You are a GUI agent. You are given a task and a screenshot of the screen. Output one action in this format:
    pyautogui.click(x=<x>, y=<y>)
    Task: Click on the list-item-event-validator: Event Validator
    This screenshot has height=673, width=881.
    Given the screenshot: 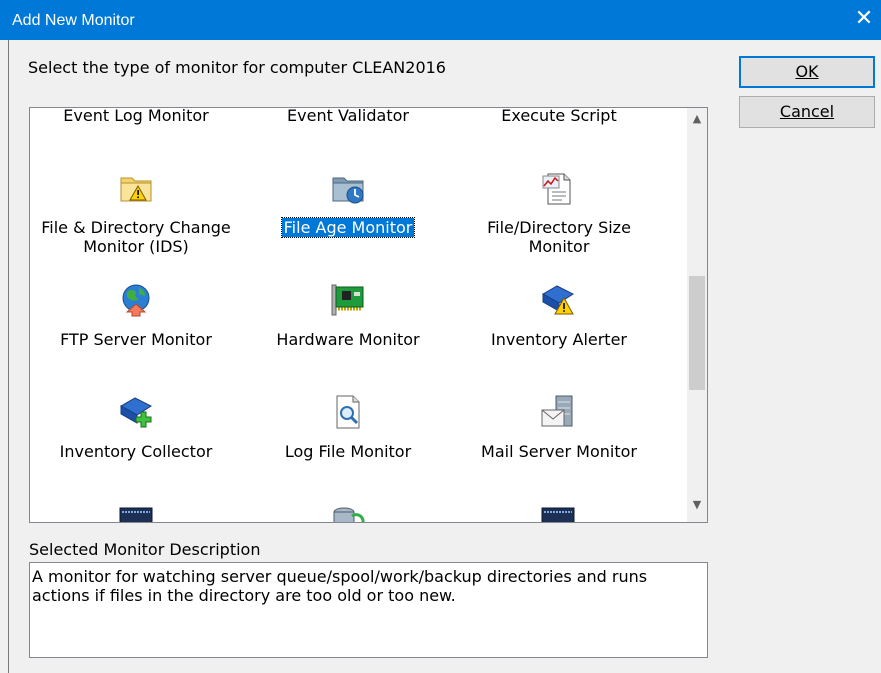 What is the action you would take?
    pyautogui.click(x=348, y=116)
    